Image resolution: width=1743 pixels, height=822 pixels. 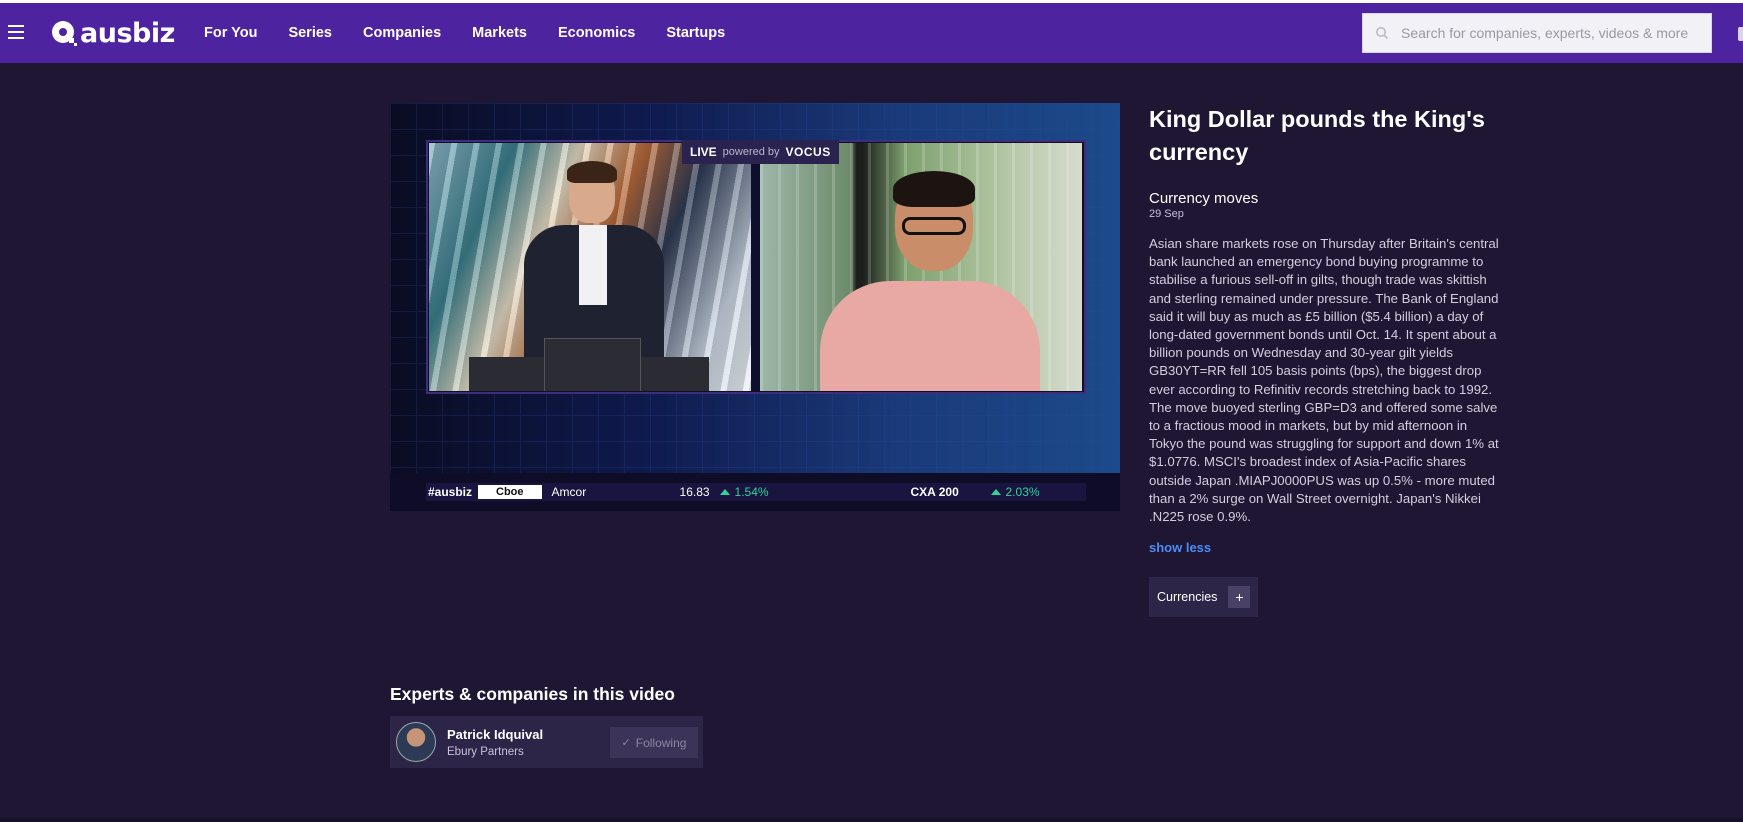 I want to click on nav-economics: Economics, so click(x=596, y=33).